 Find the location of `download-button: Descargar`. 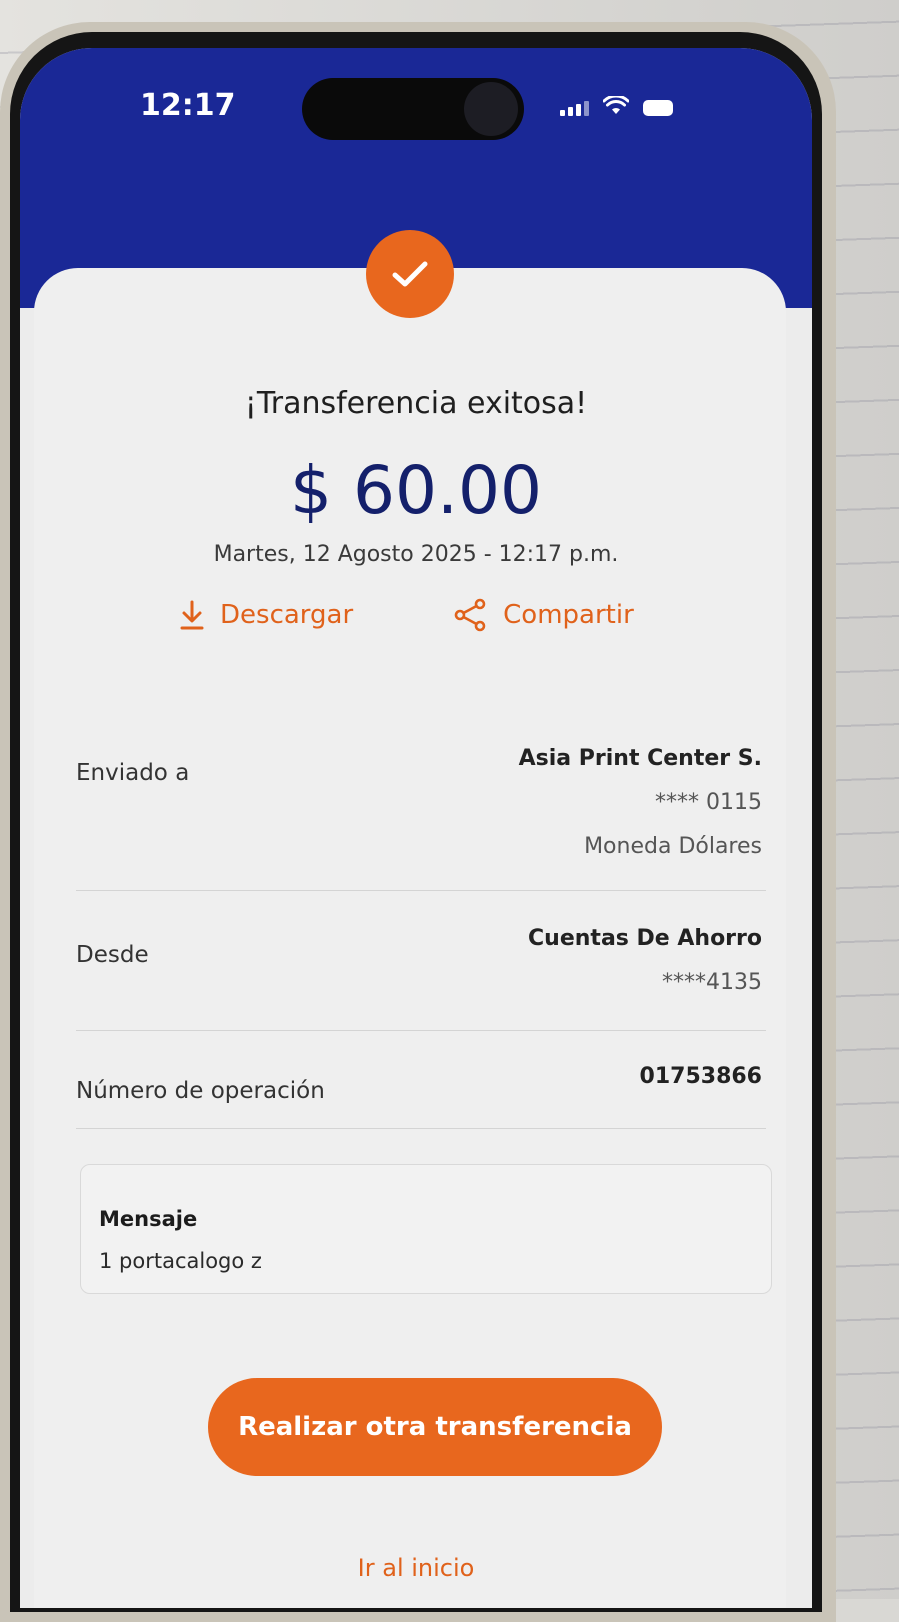

download-button: Descargar is located at coordinates (266, 615).